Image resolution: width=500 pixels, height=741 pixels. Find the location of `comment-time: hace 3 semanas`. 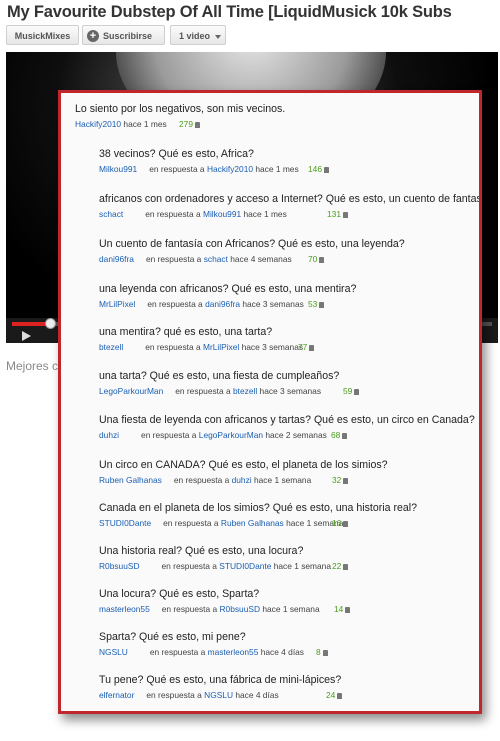

comment-time: hace 3 semanas is located at coordinates (290, 391).